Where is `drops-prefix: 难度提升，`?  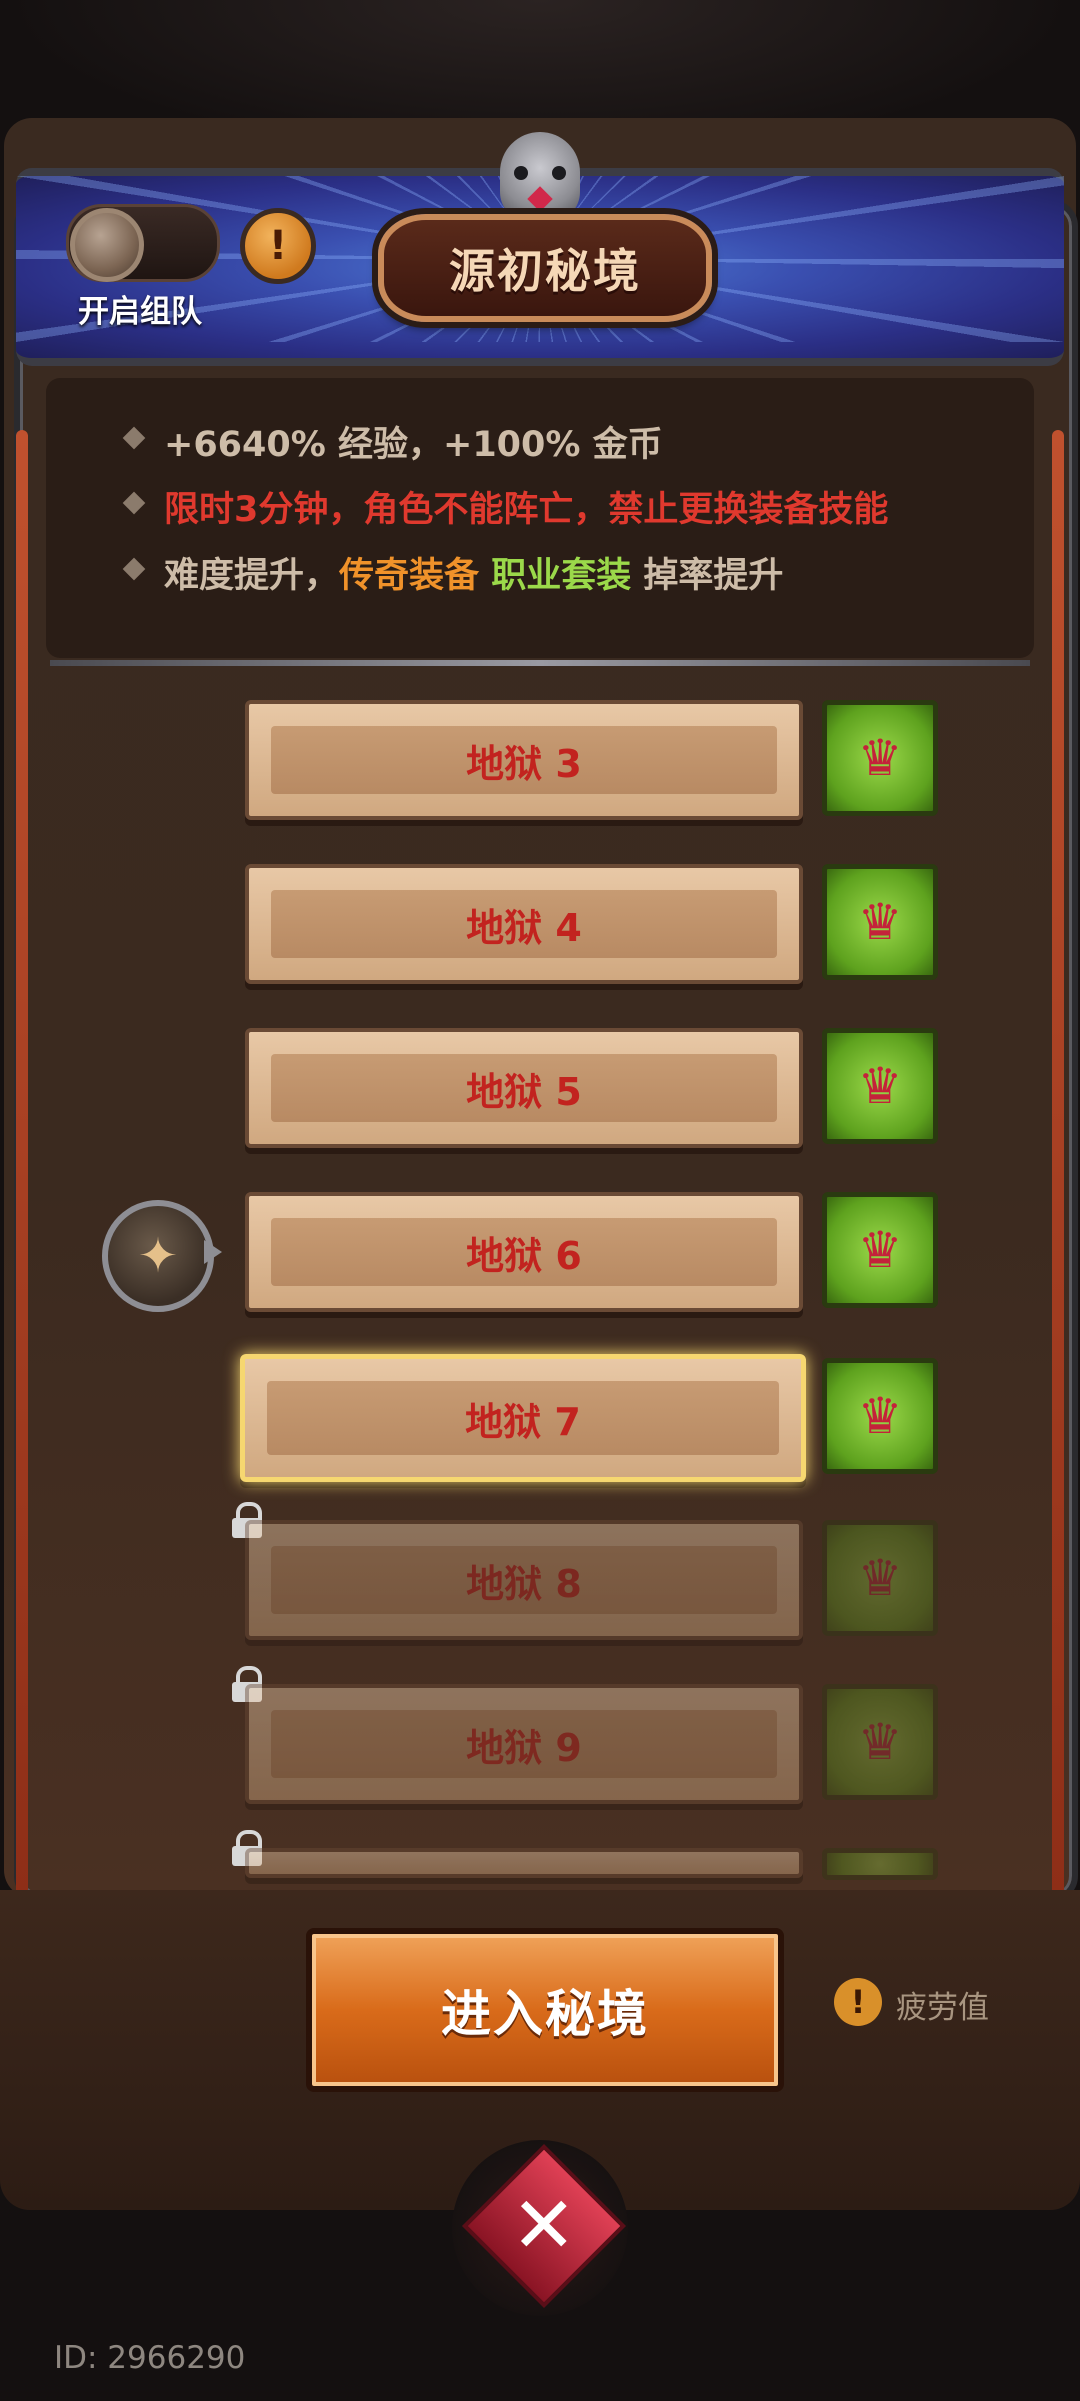 drops-prefix: 难度提升， is located at coordinates (252, 576).